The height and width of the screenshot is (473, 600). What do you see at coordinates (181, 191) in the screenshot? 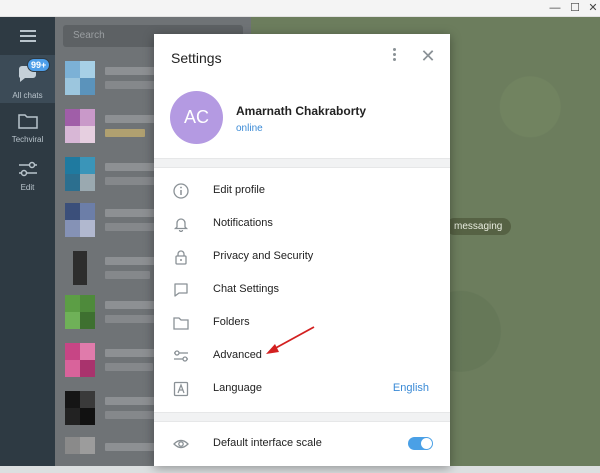
I see `info-icon` at bounding box center [181, 191].